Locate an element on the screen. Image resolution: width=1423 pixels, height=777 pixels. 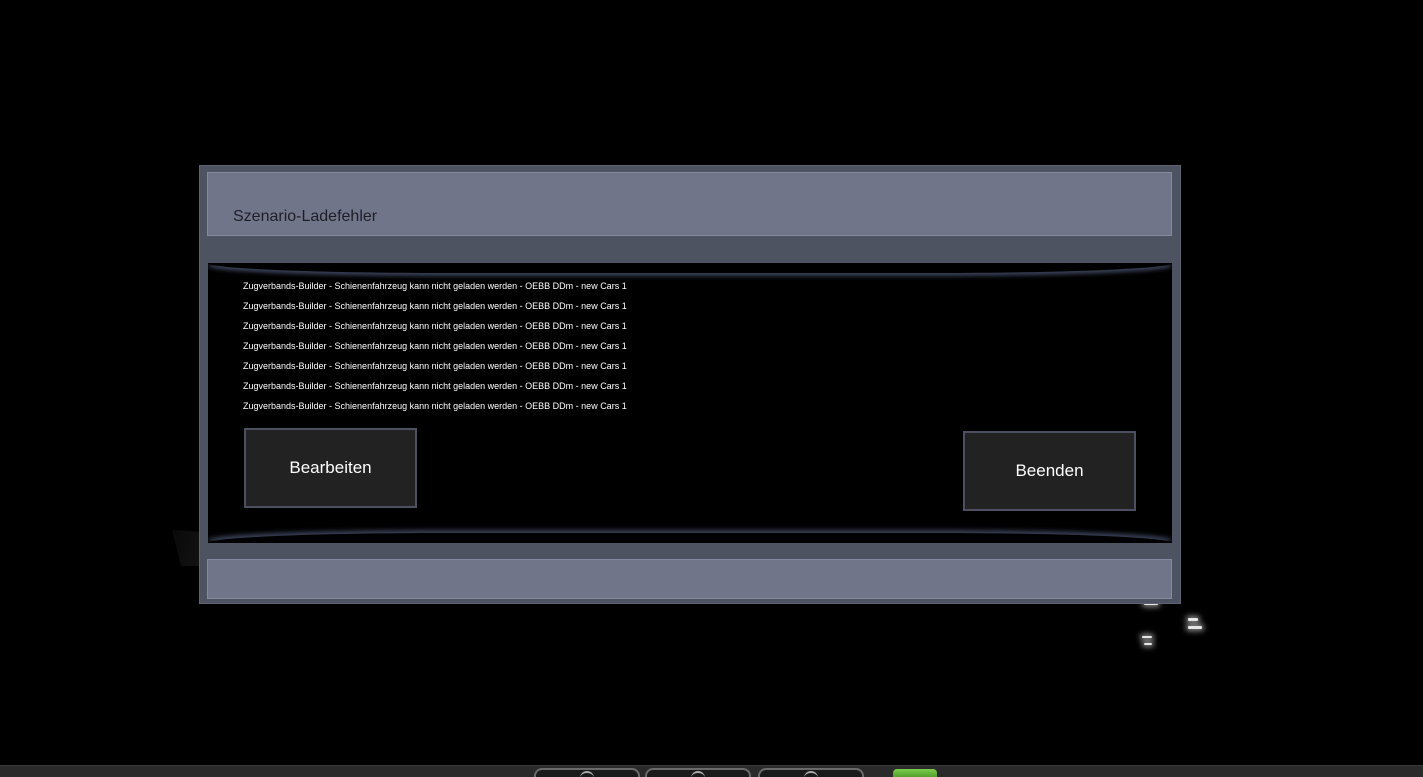
panel-edge-top is located at coordinates (690, 268).